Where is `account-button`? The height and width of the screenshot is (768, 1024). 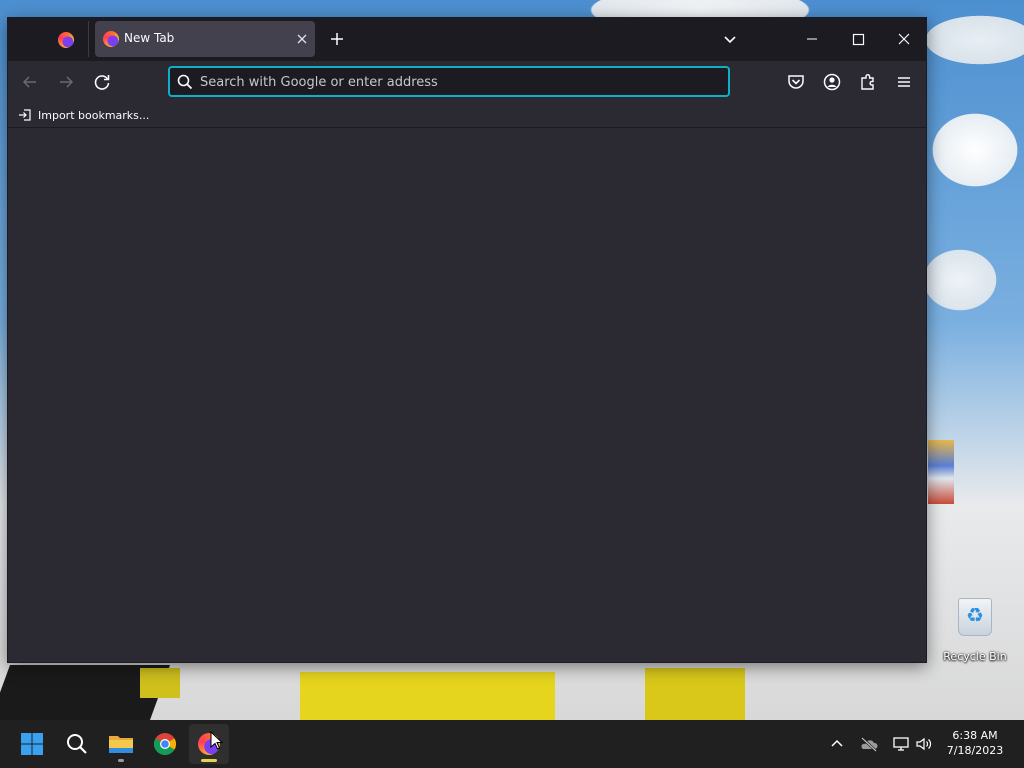 account-button is located at coordinates (832, 82).